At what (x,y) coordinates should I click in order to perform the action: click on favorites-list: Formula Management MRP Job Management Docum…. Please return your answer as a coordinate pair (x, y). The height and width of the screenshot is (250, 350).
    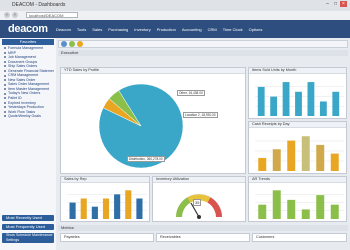
    Looking at the image, I should click on (29, 82).